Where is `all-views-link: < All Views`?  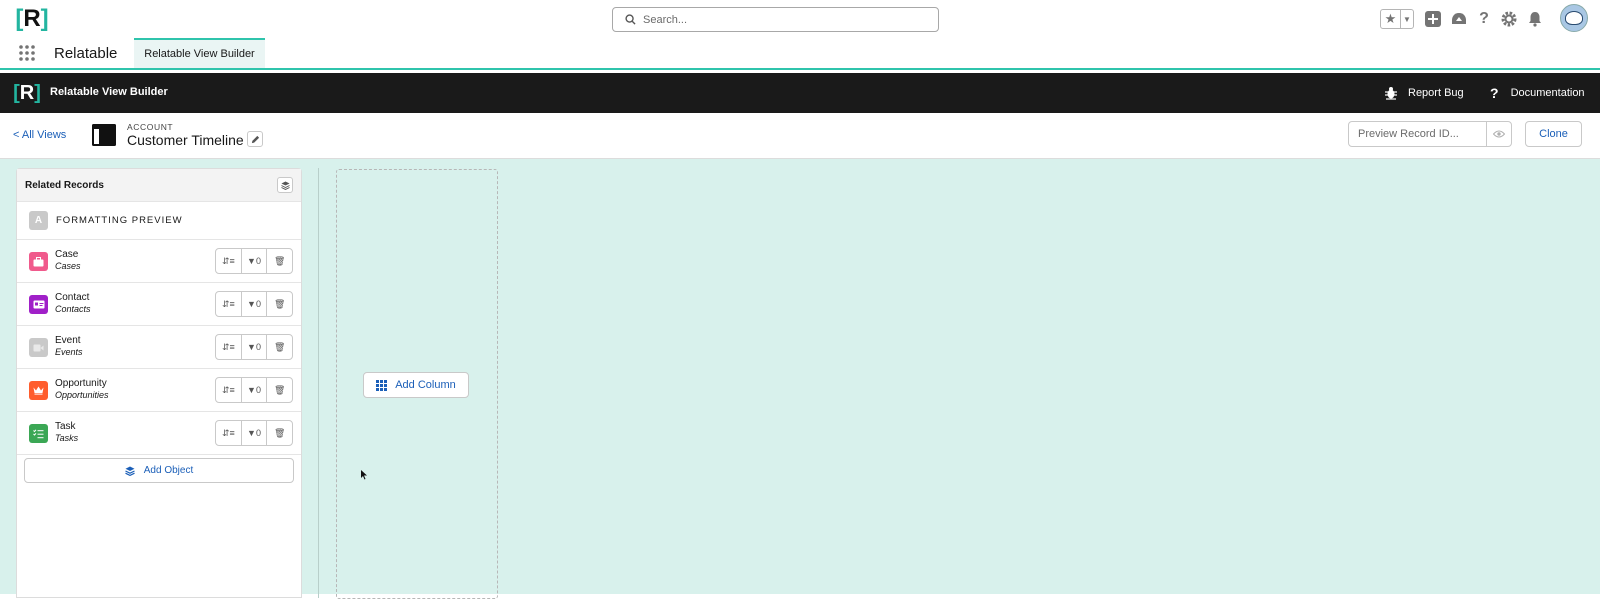 all-views-link: < All Views is located at coordinates (39, 135).